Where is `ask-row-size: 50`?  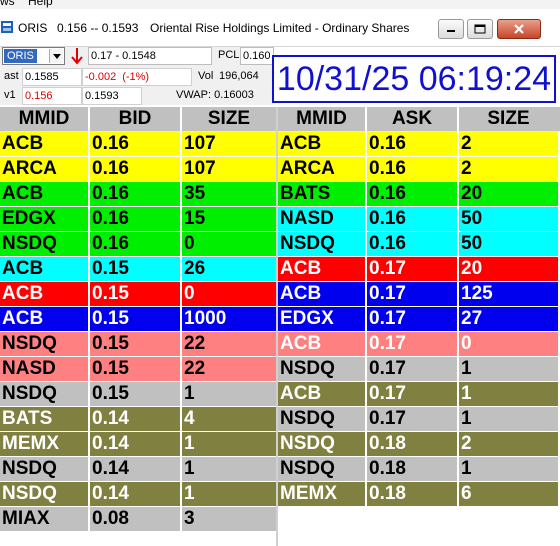 ask-row-size: 50 is located at coordinates (508, 219).